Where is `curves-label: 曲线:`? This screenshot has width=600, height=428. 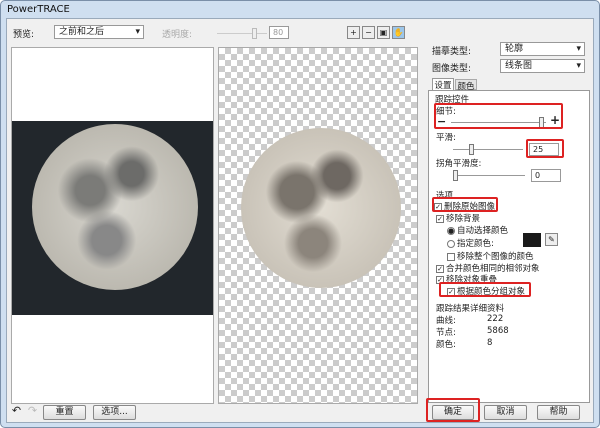 curves-label: 曲线: is located at coordinates (446, 321).